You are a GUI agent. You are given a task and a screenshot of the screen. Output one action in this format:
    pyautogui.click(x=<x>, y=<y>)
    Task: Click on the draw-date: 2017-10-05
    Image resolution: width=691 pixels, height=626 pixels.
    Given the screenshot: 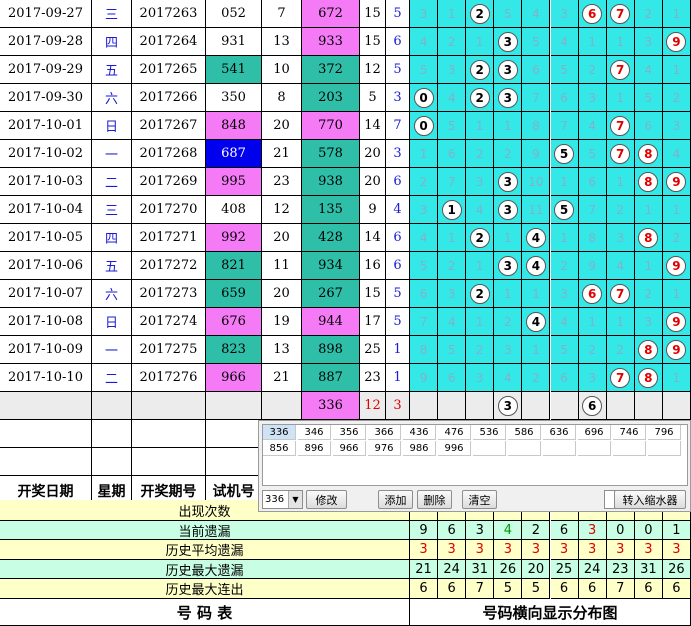 What is the action you would take?
    pyautogui.click(x=46, y=238)
    